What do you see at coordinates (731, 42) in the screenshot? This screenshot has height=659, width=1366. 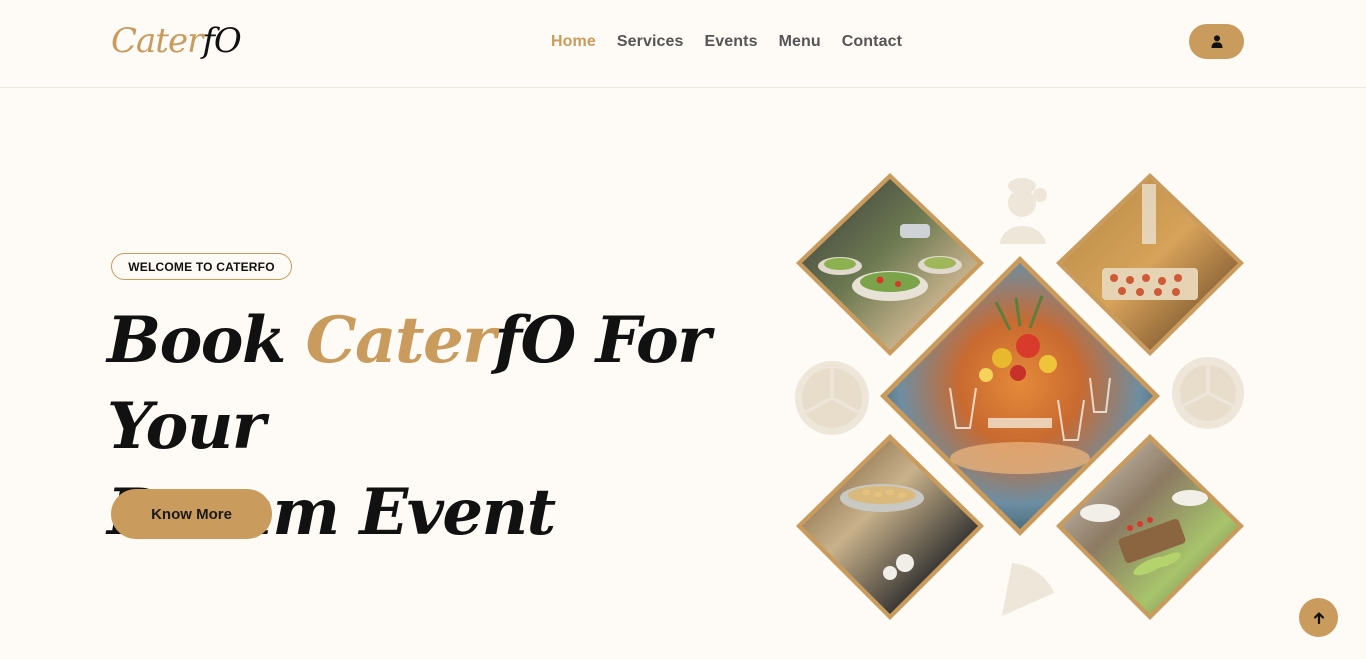 I see `nav-events: Events` at bounding box center [731, 42].